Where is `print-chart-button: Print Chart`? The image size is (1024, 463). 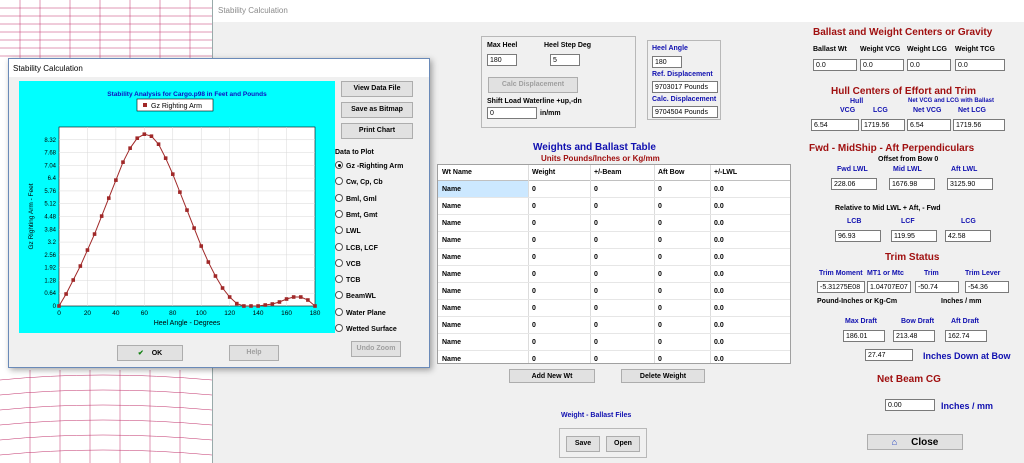
print-chart-button: Print Chart is located at coordinates (377, 131).